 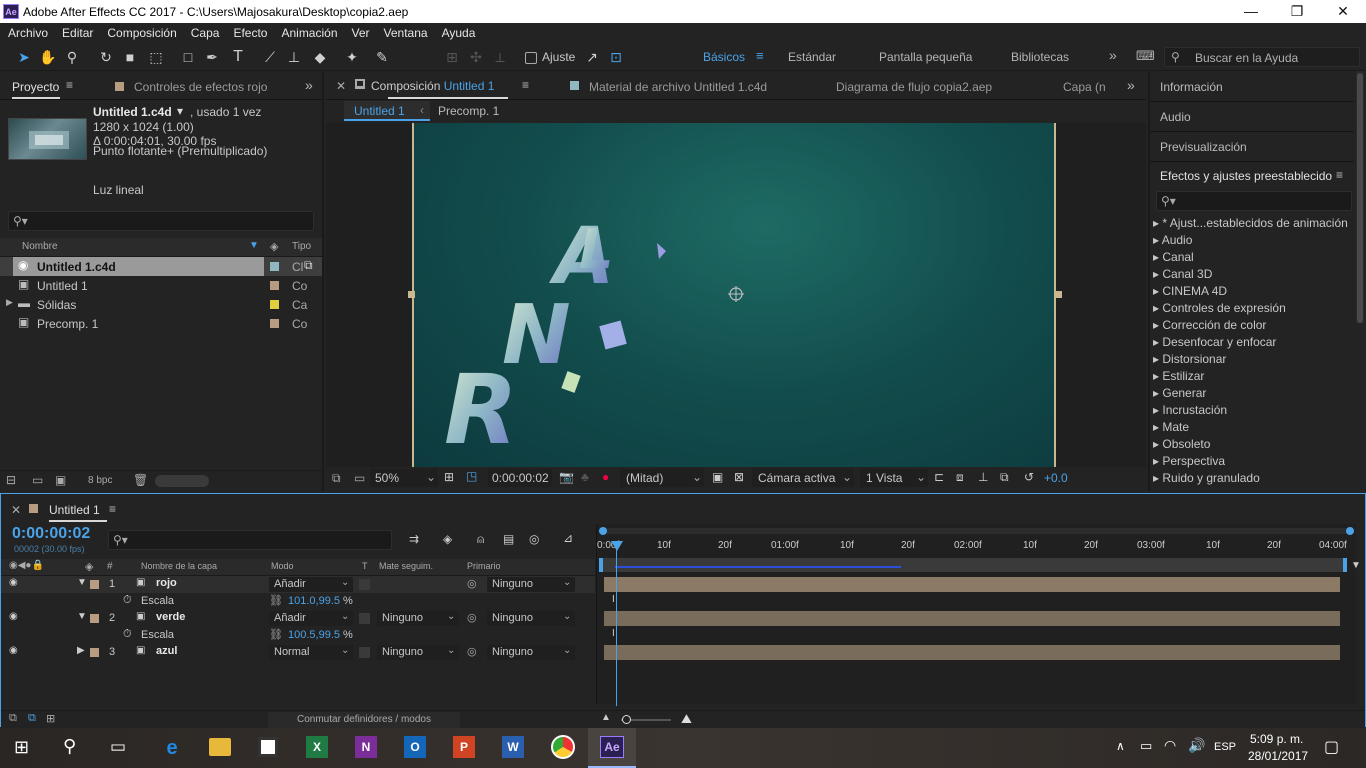 What do you see at coordinates (414, 539) in the screenshot?
I see `comp-mini-flowchart-icon: ⇉` at bounding box center [414, 539].